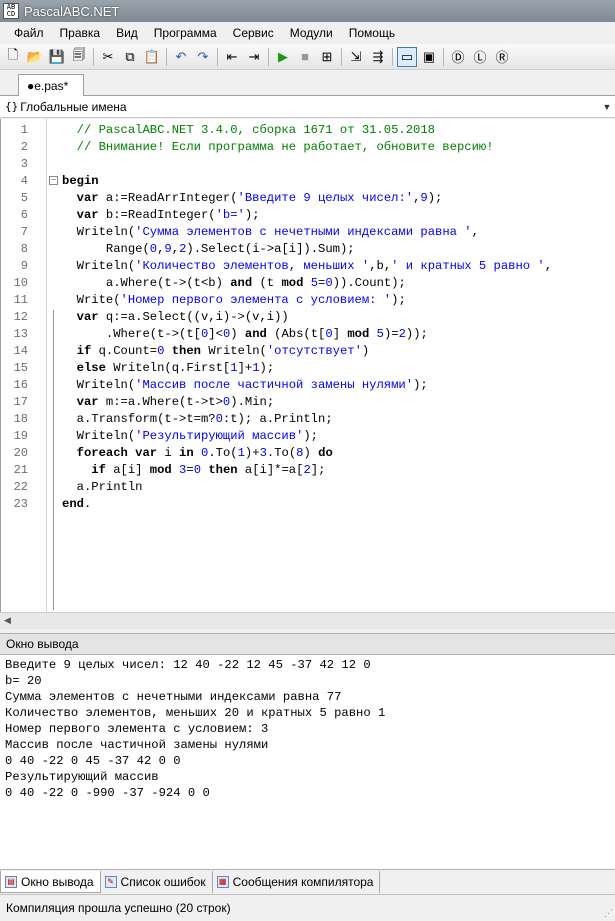 The height and width of the screenshot is (921, 615). Describe the element at coordinates (407, 56) in the screenshot. I see `console-output-icon: ▭` at that location.